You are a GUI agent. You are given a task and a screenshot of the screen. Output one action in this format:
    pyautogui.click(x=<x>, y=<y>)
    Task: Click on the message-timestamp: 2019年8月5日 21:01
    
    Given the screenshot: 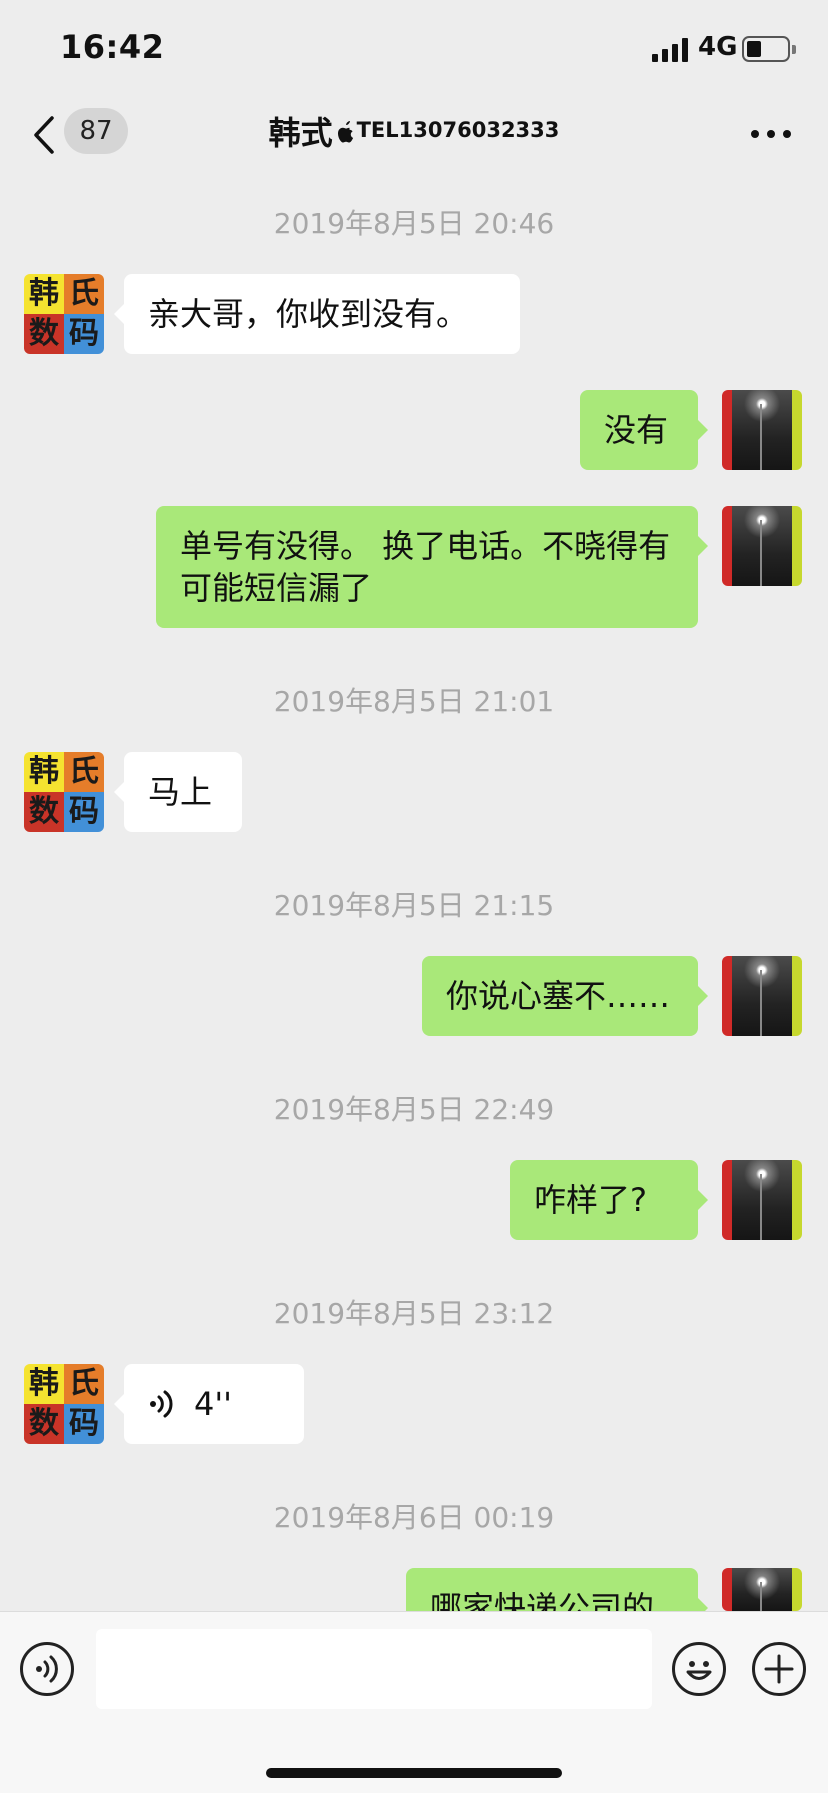 What is the action you would take?
    pyautogui.click(x=414, y=701)
    